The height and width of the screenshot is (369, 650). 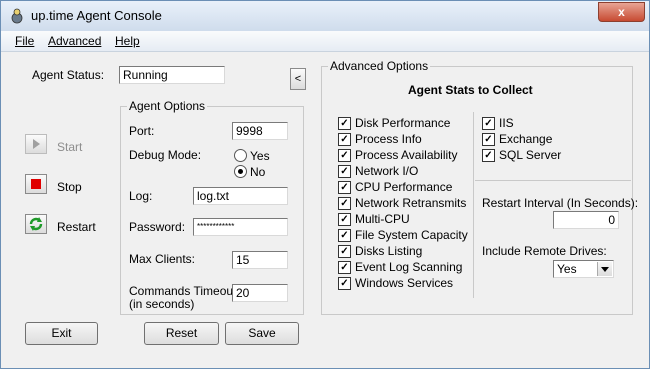 I want to click on agent-status-label: Agent Status:, so click(x=68, y=75).